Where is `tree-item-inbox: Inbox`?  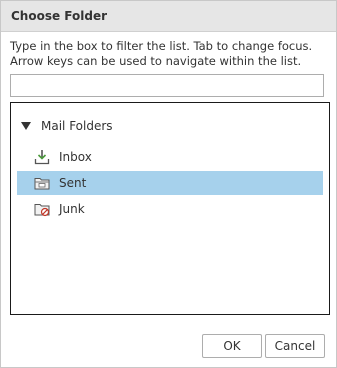
tree-item-inbox: Inbox is located at coordinates (170, 157).